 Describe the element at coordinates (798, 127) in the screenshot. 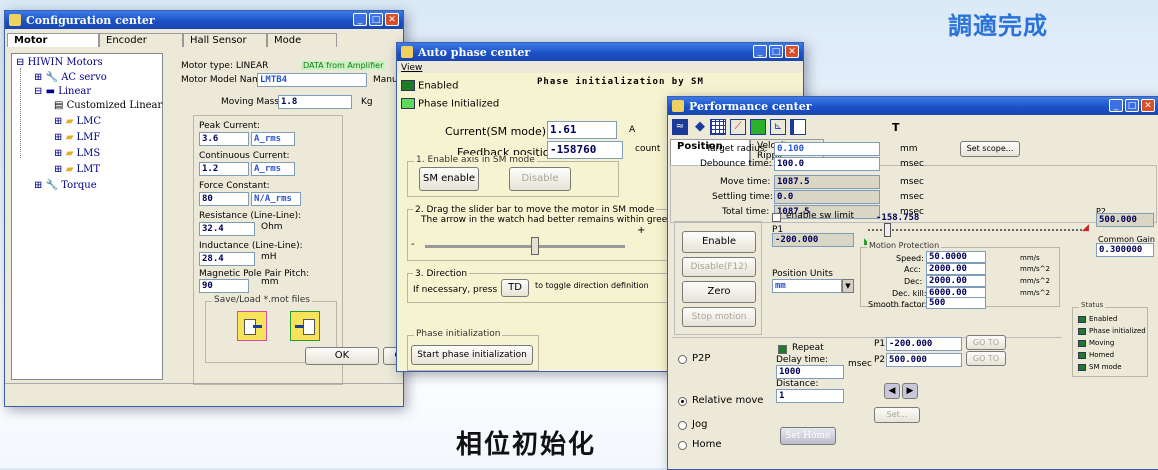

I see `bar-icon` at that location.